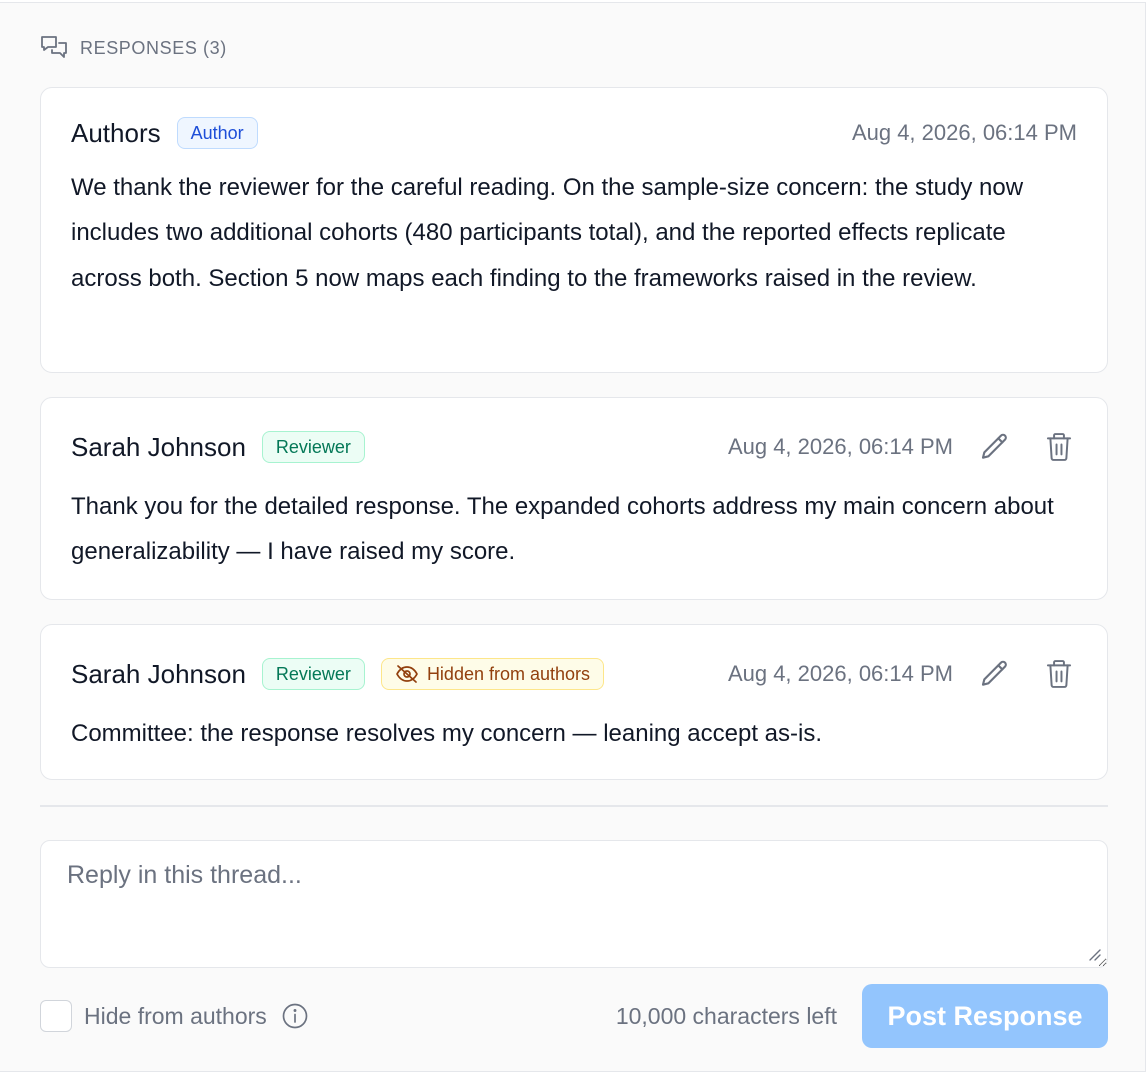 The height and width of the screenshot is (1074, 1148). Describe the element at coordinates (56, 1016) in the screenshot. I see `hide-from-authors-checkbox` at that location.